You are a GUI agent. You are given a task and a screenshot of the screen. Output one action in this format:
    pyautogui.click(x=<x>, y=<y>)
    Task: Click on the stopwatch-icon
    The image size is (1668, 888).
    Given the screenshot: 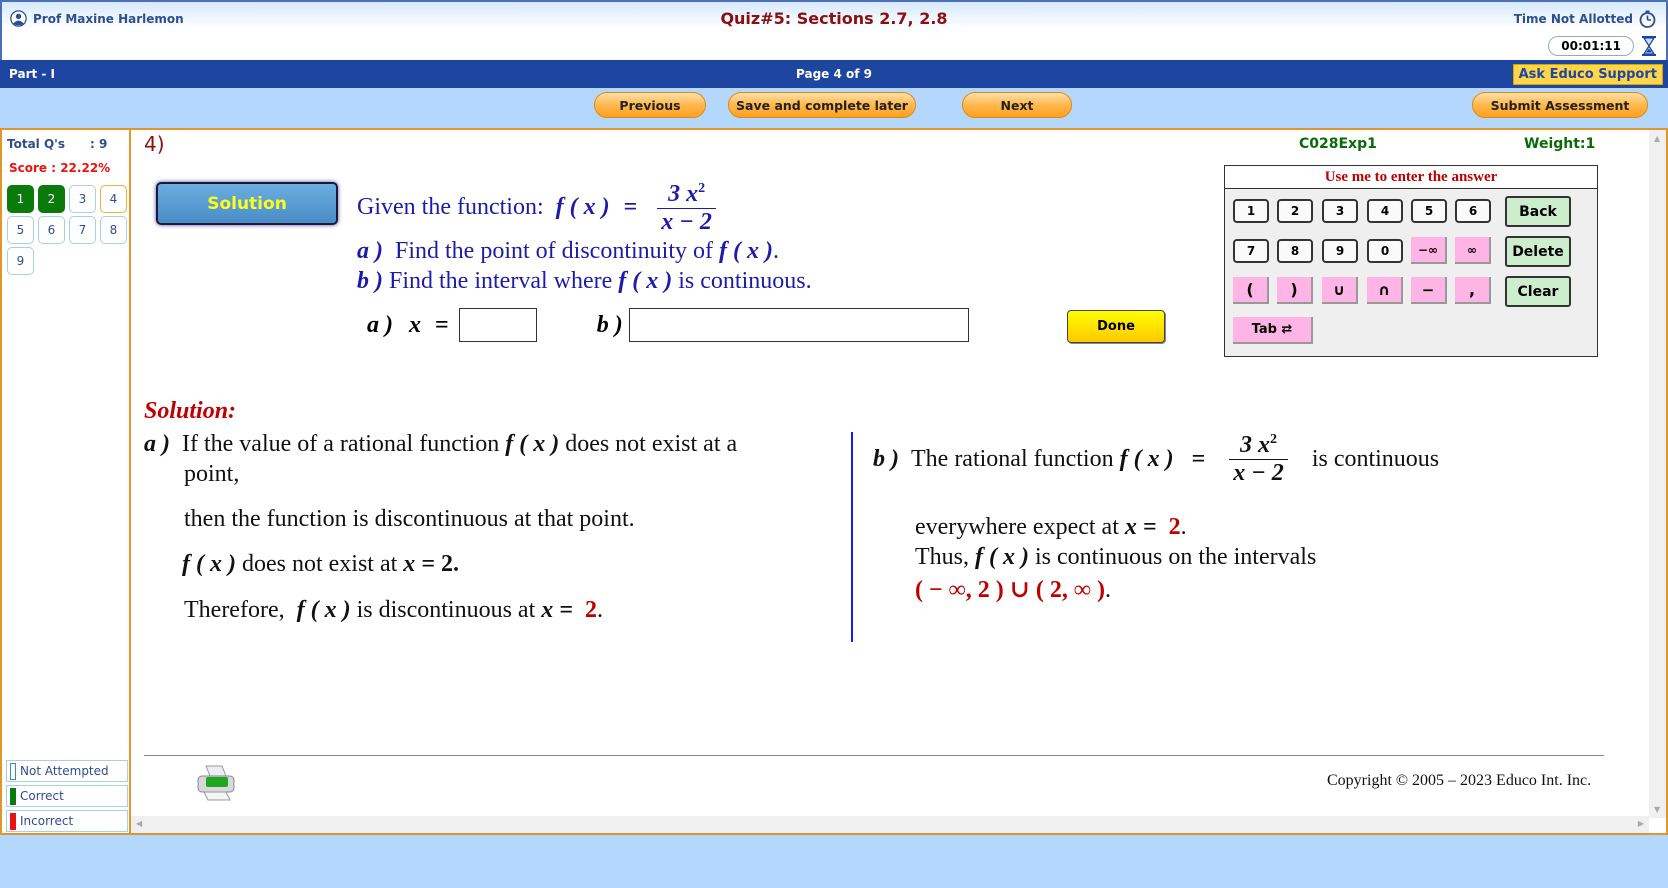 What is the action you would take?
    pyautogui.click(x=1647, y=19)
    